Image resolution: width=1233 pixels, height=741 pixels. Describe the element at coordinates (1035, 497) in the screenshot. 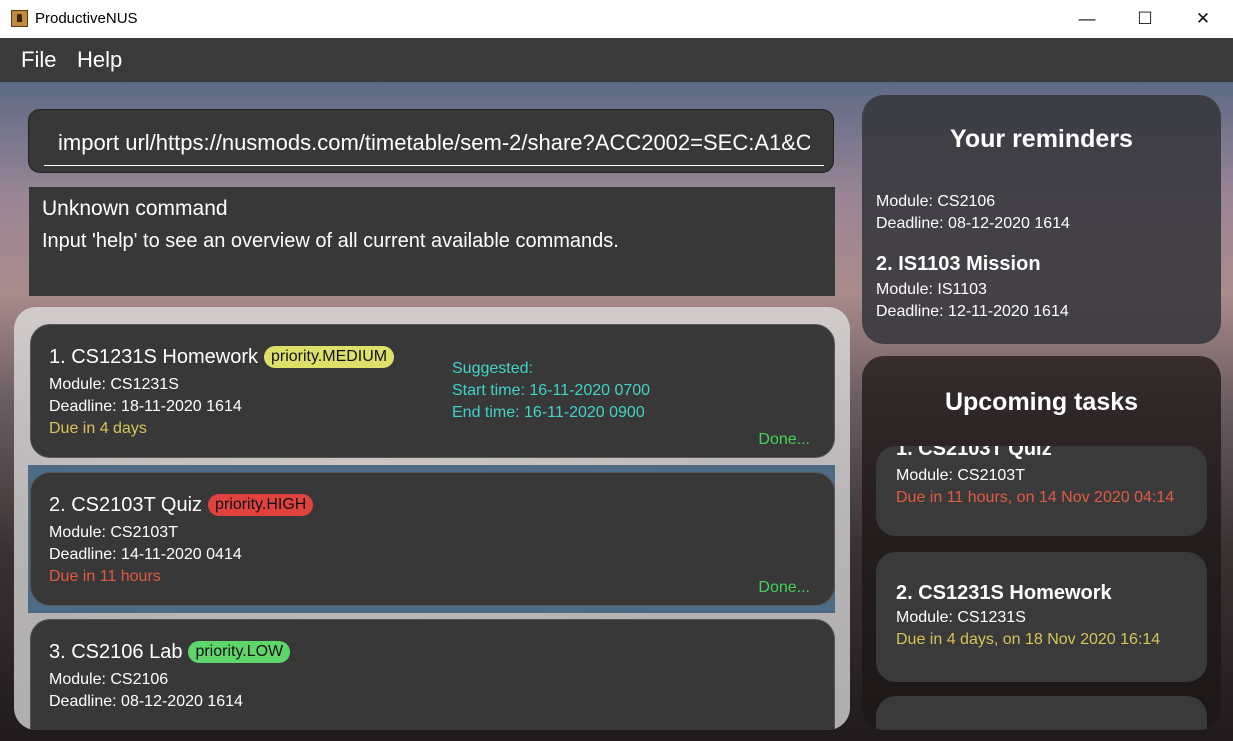

I see `upcoming-due: Due in 11 hours, on 14 Nov 2020 04:14` at that location.